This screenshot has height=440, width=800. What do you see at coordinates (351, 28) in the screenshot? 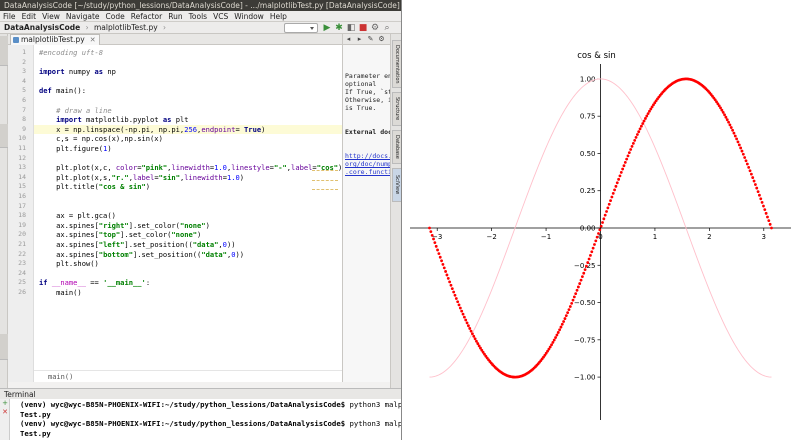
I see `coverage-icon: ◧` at bounding box center [351, 28].